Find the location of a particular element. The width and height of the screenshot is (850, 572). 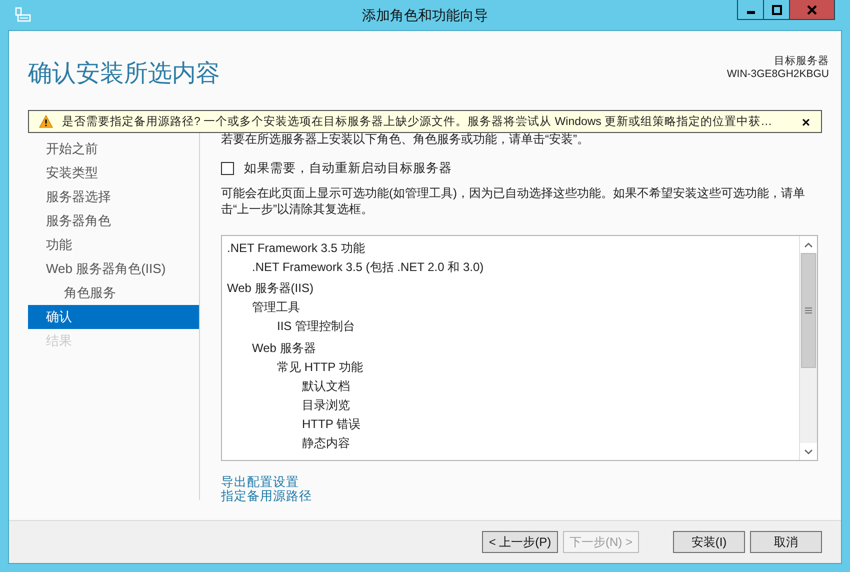

minimize-icon is located at coordinates (750, 12).